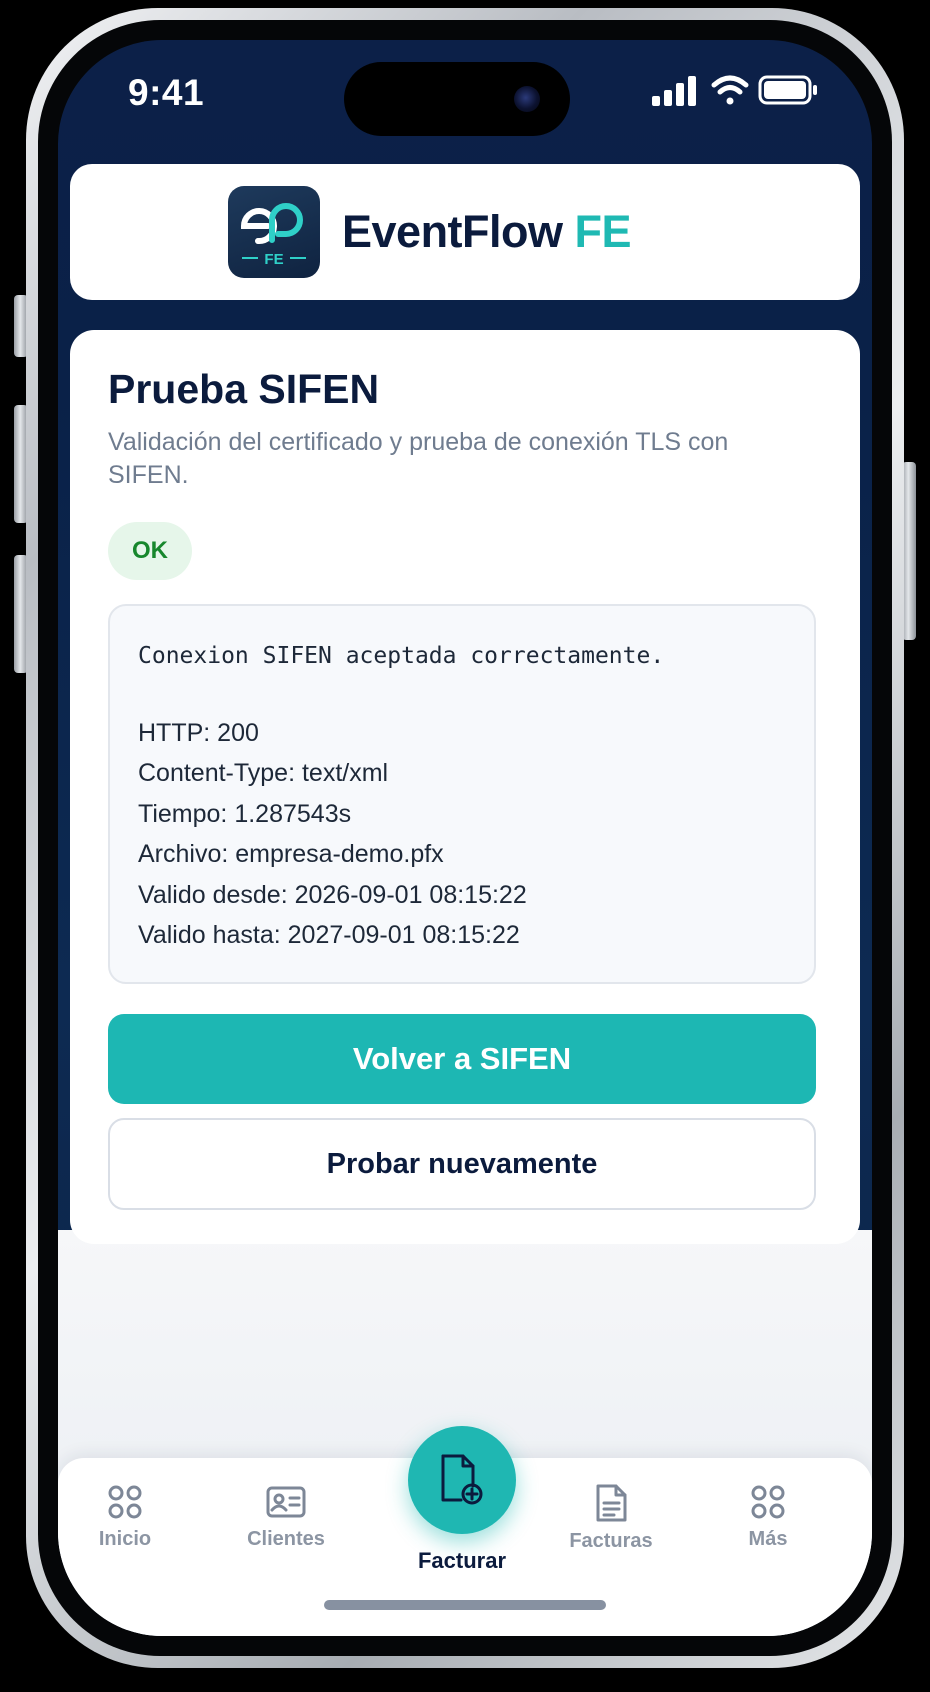 This screenshot has width=930, height=1692. I want to click on brand-name-text: EventFlow, so click(452, 231).